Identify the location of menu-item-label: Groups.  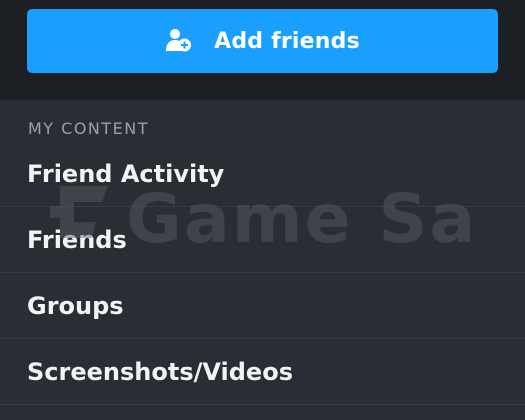
(75, 305).